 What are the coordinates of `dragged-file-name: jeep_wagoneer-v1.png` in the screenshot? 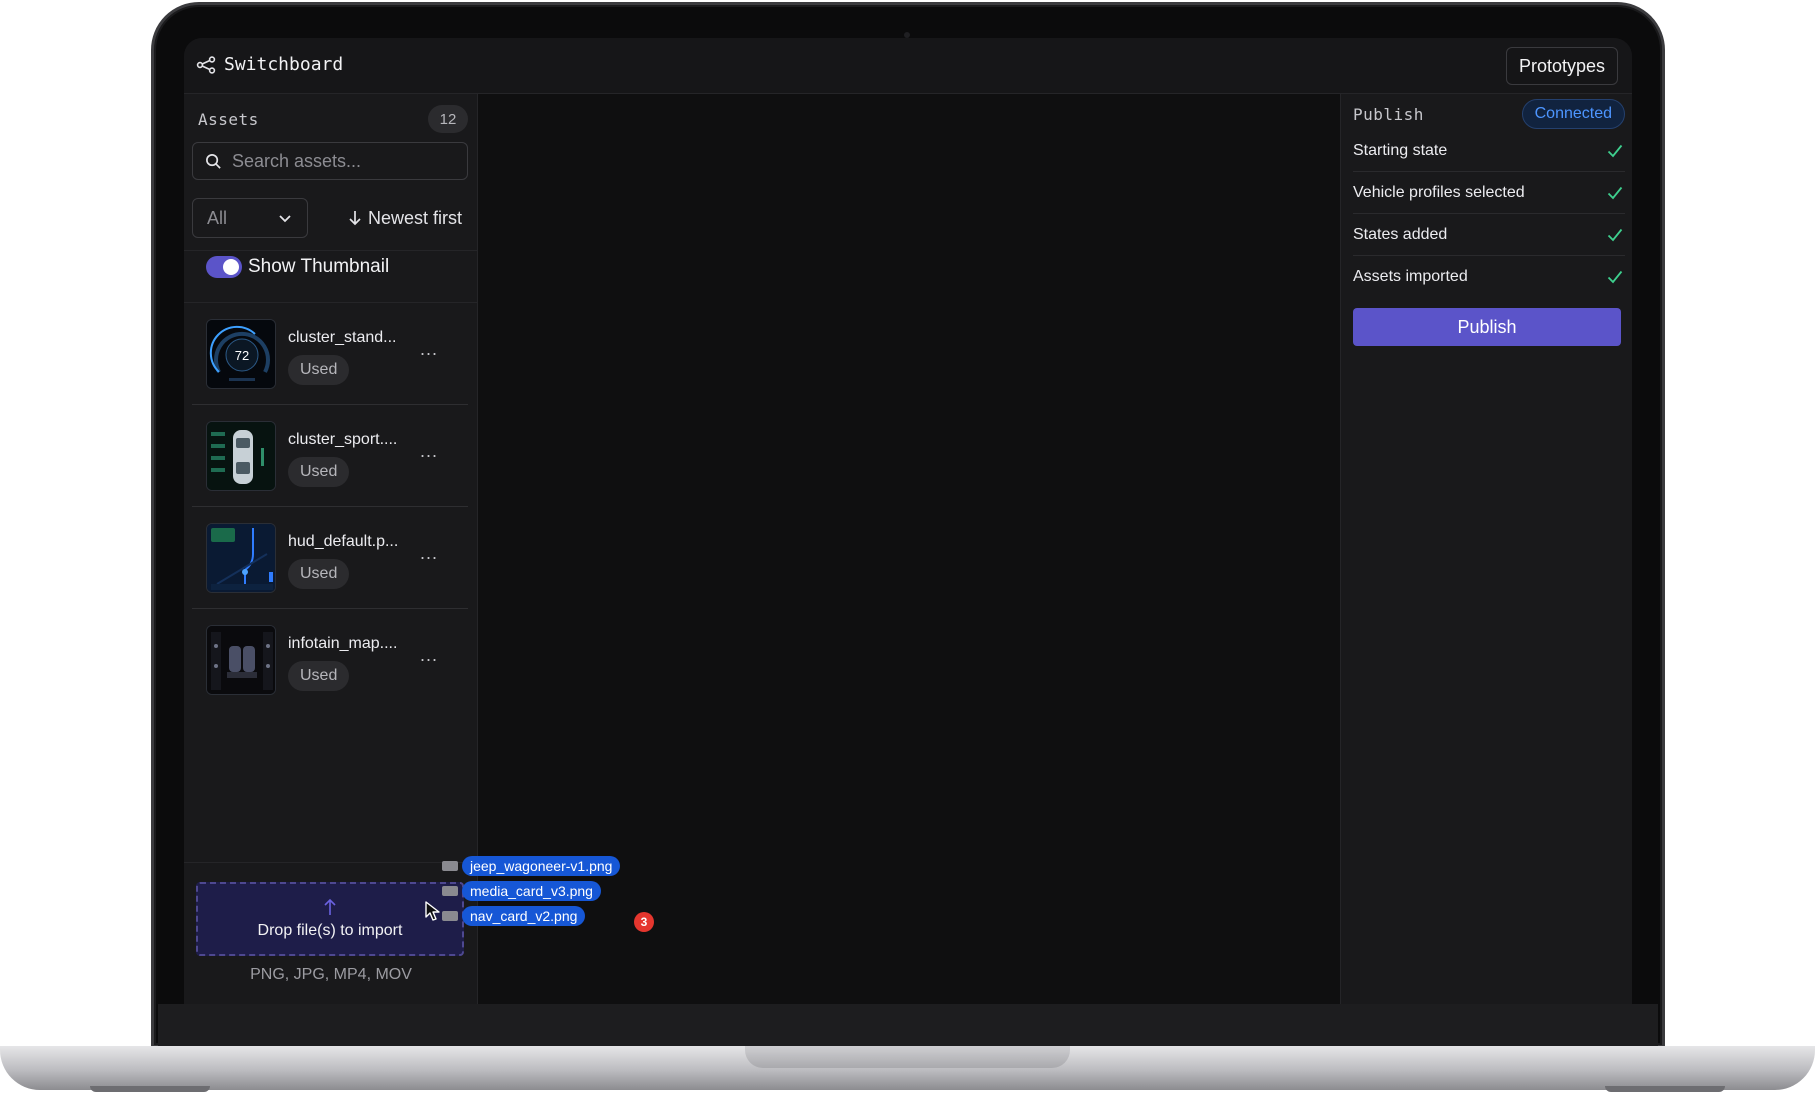 It's located at (541, 866).